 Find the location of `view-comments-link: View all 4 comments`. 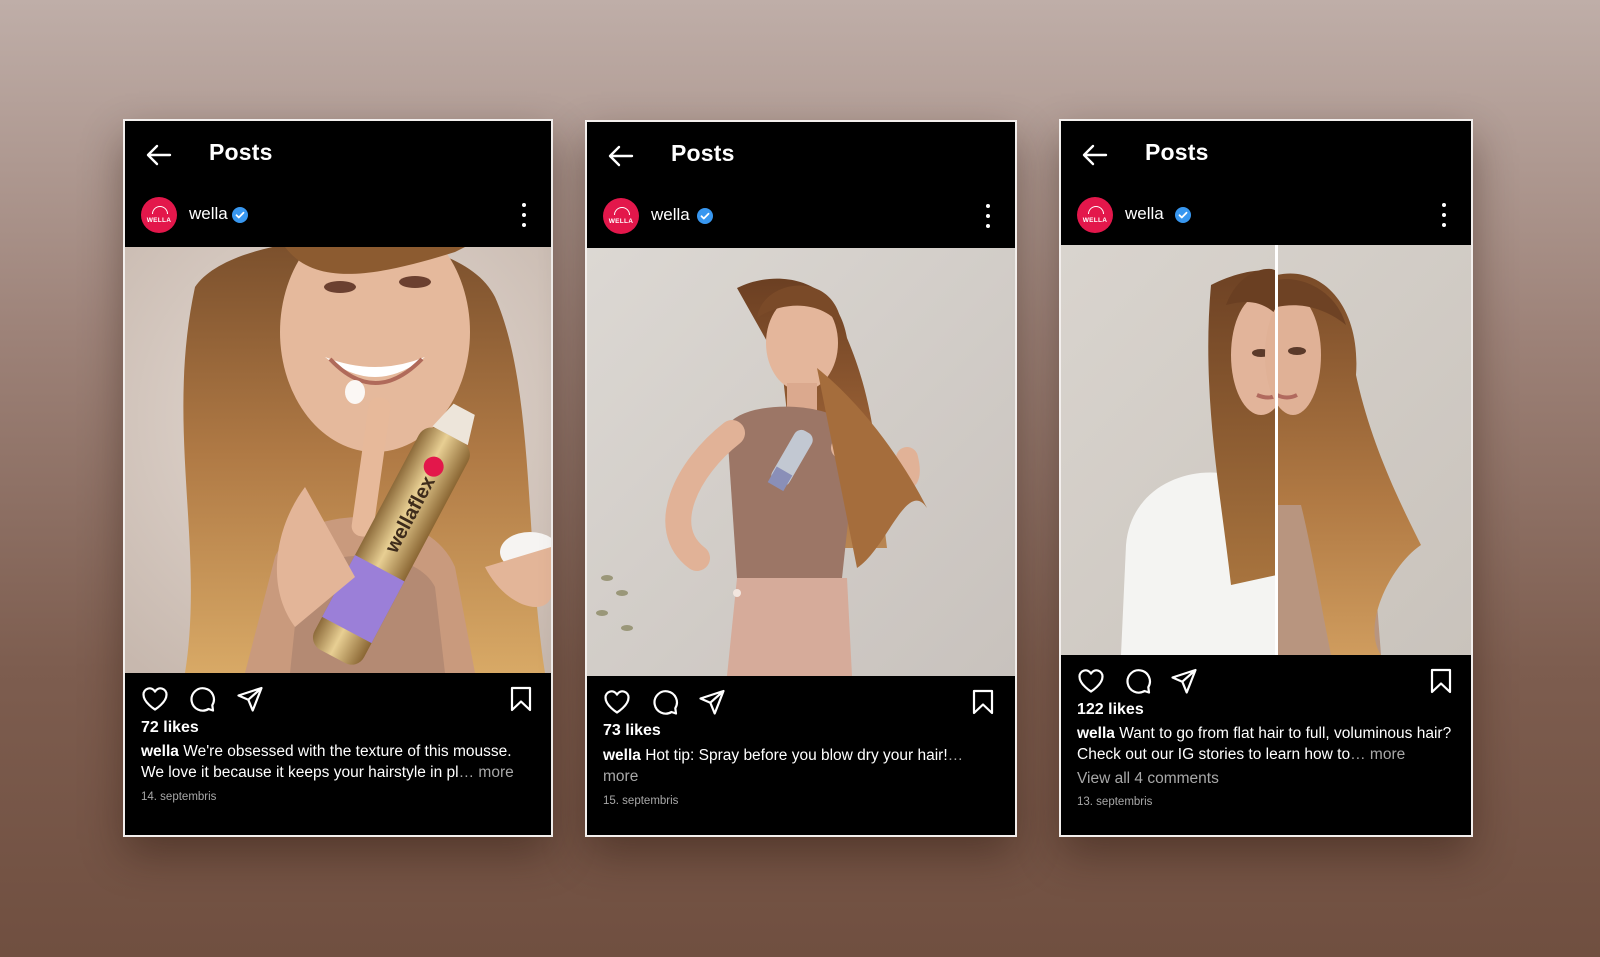

view-comments-link: View all 4 comments is located at coordinates (1266, 779).